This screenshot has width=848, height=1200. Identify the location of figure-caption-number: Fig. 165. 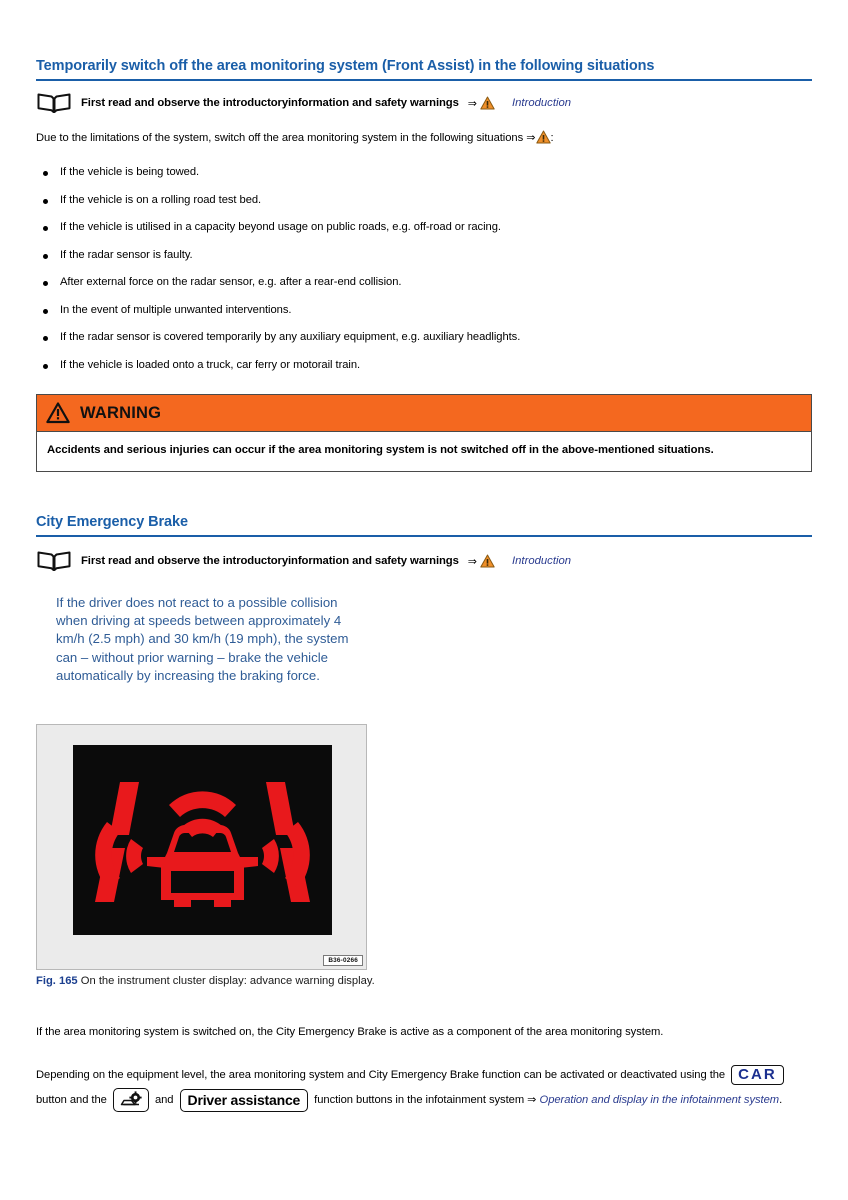
(57, 981).